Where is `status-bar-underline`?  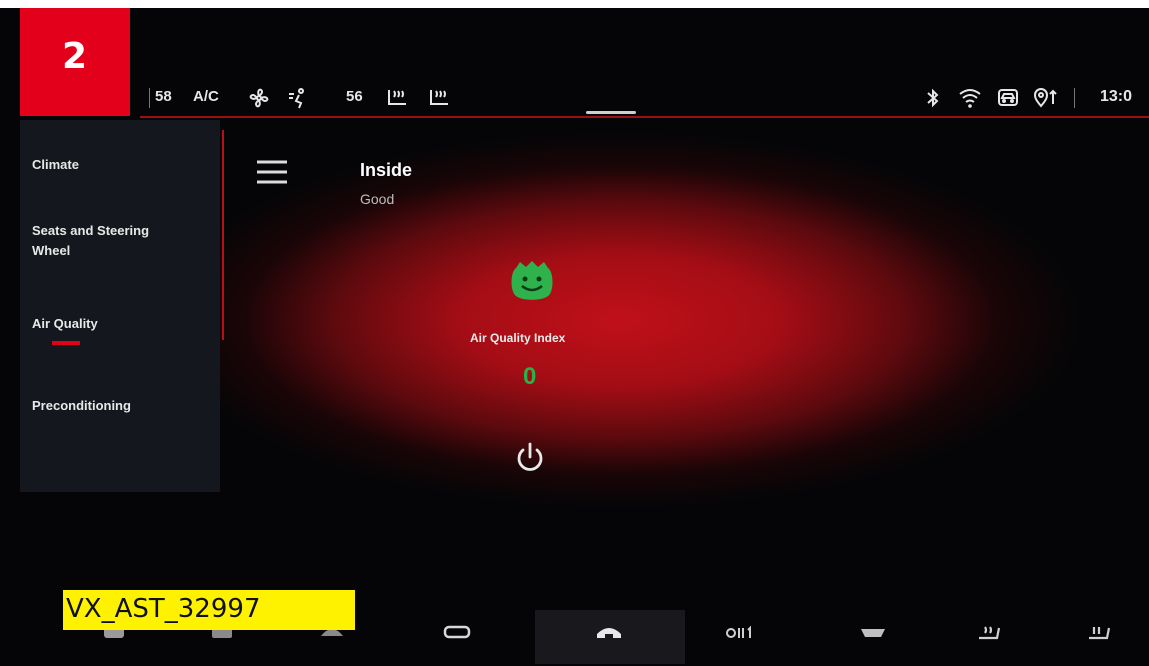 status-bar-underline is located at coordinates (644, 117).